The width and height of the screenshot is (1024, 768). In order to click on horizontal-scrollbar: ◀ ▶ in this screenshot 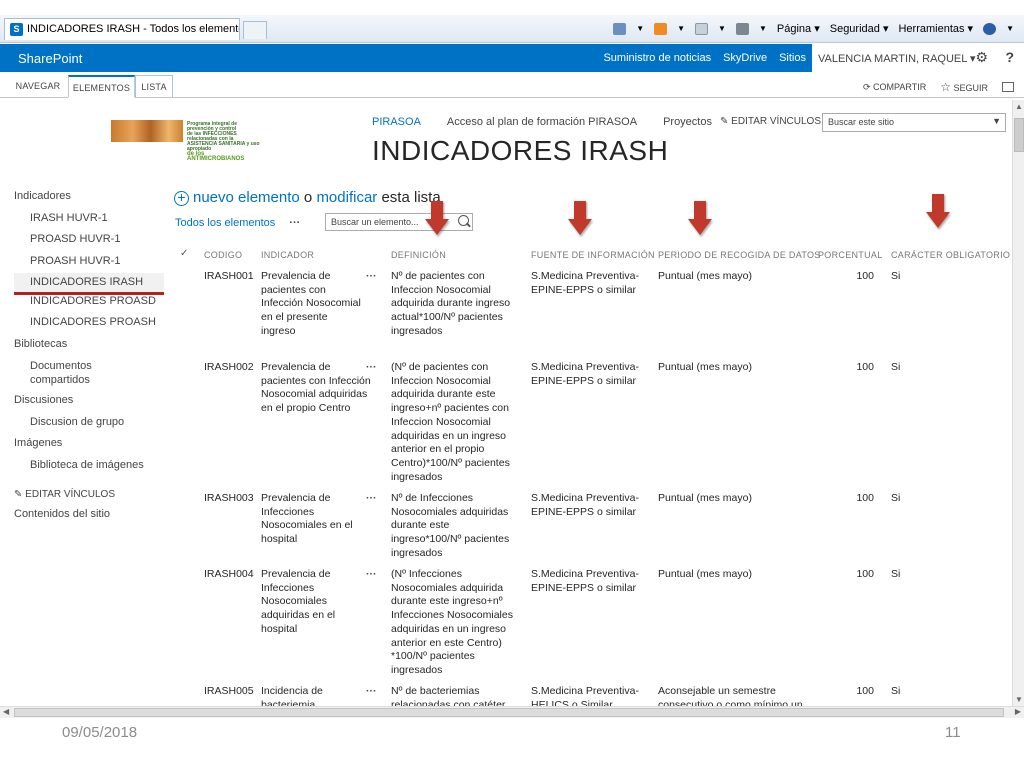, I will do `click(512, 712)`.